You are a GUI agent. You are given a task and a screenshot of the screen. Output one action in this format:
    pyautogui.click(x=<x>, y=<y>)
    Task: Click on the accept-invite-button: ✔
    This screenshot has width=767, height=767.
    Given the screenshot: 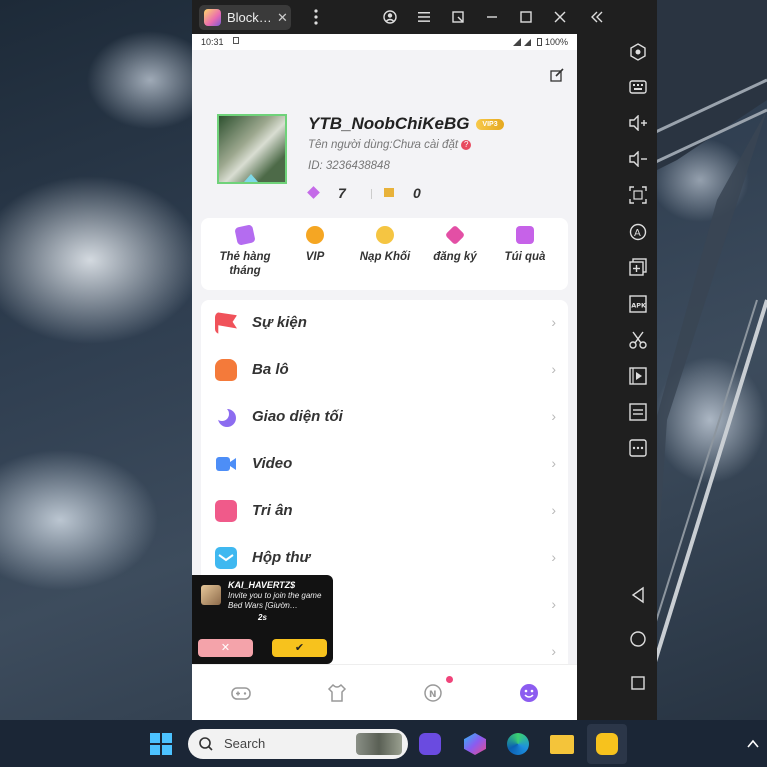 What is the action you would take?
    pyautogui.click(x=299, y=648)
    